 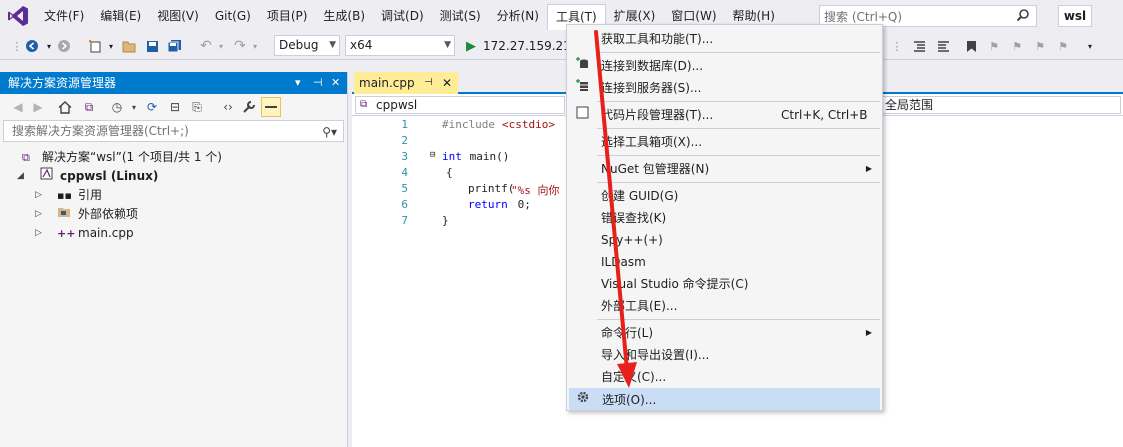 What do you see at coordinates (387, 83) in the screenshot?
I see `tab-label: main.cpp` at bounding box center [387, 83].